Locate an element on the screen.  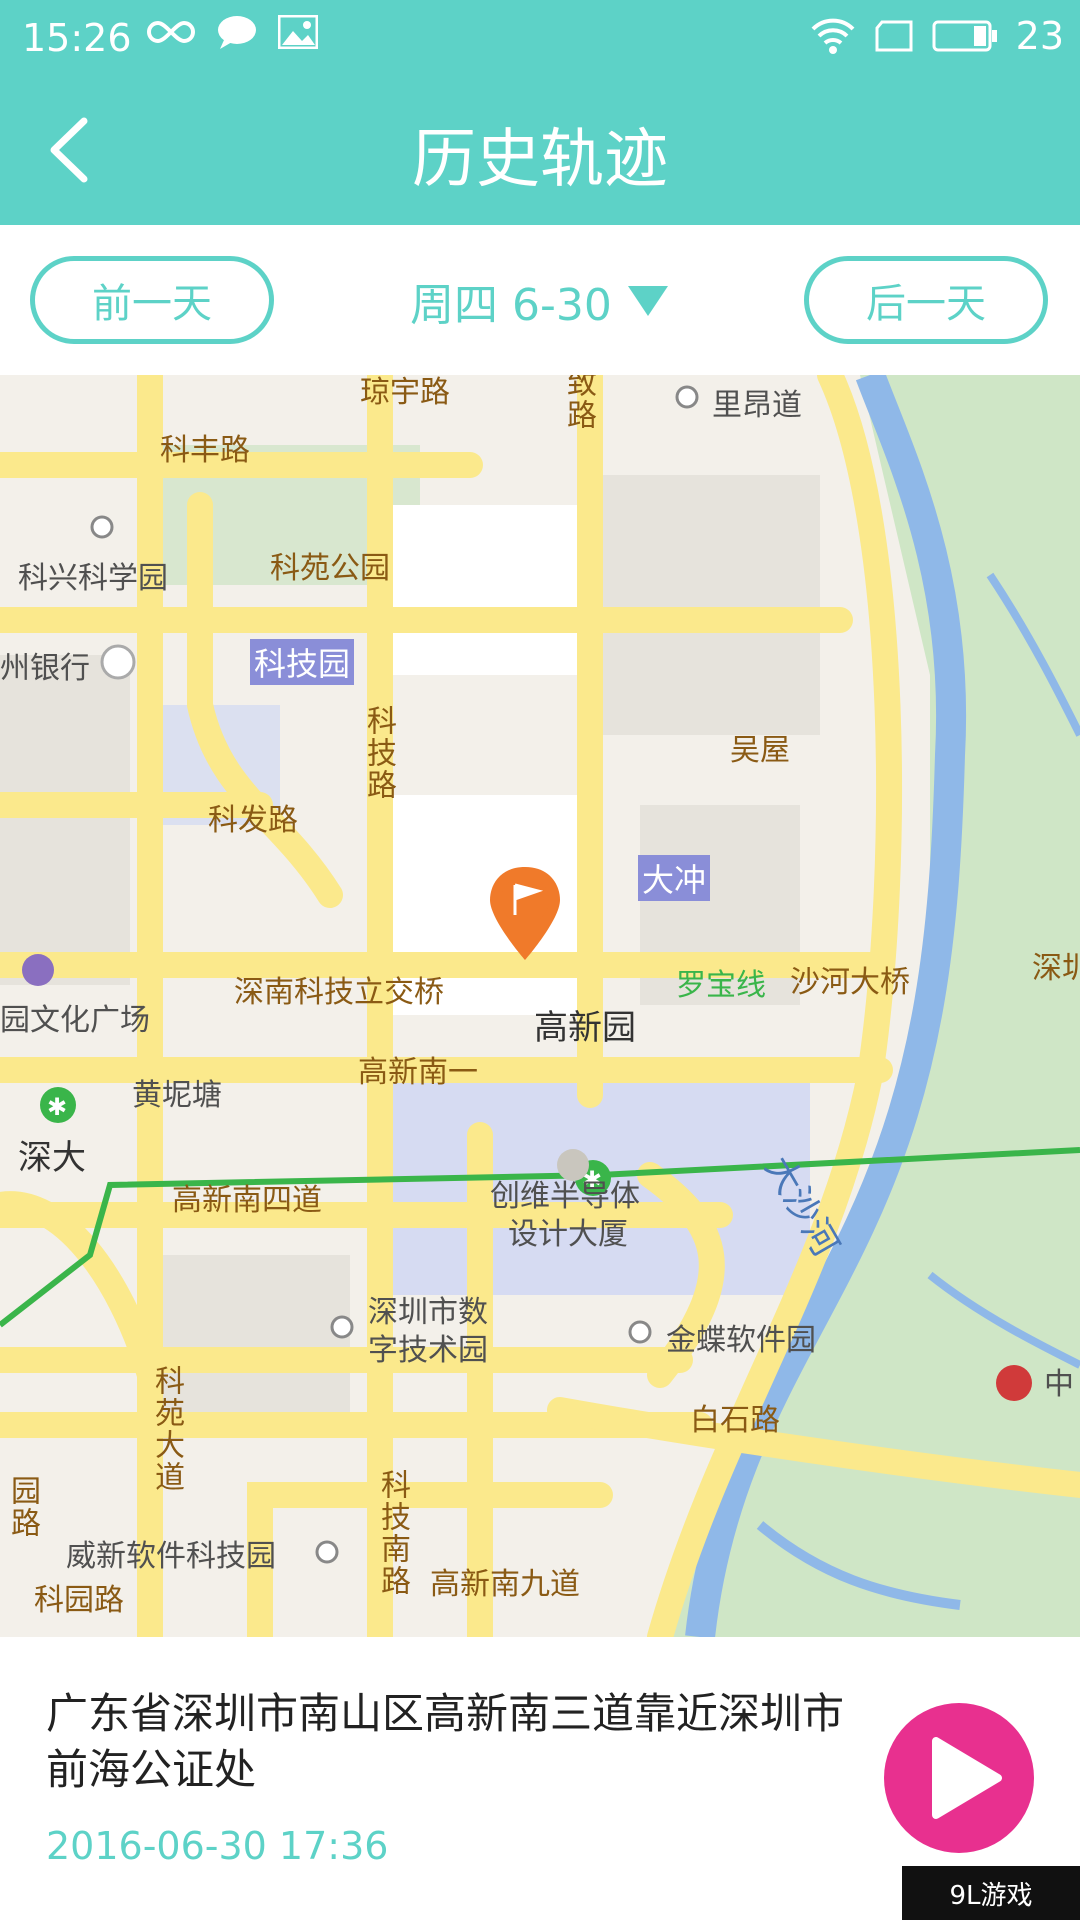
status-bar: 15:26 23 is located at coordinates (540, 38).